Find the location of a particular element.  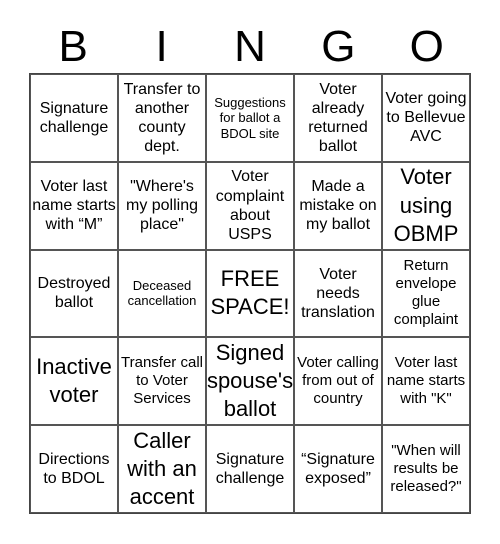

bingo-cell: Voter using OBMP is located at coordinates (426, 205).